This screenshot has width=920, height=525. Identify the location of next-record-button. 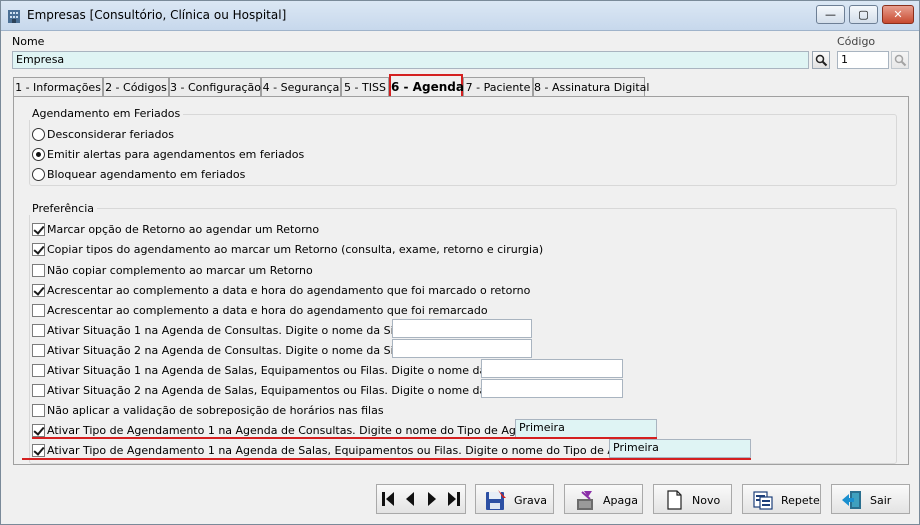
(432, 499).